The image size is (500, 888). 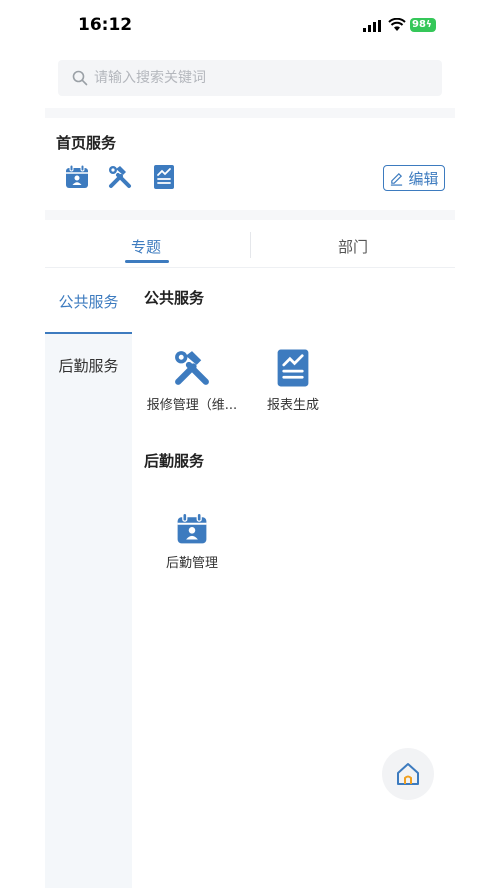 I want to click on pencil-icon, so click(x=397, y=179).